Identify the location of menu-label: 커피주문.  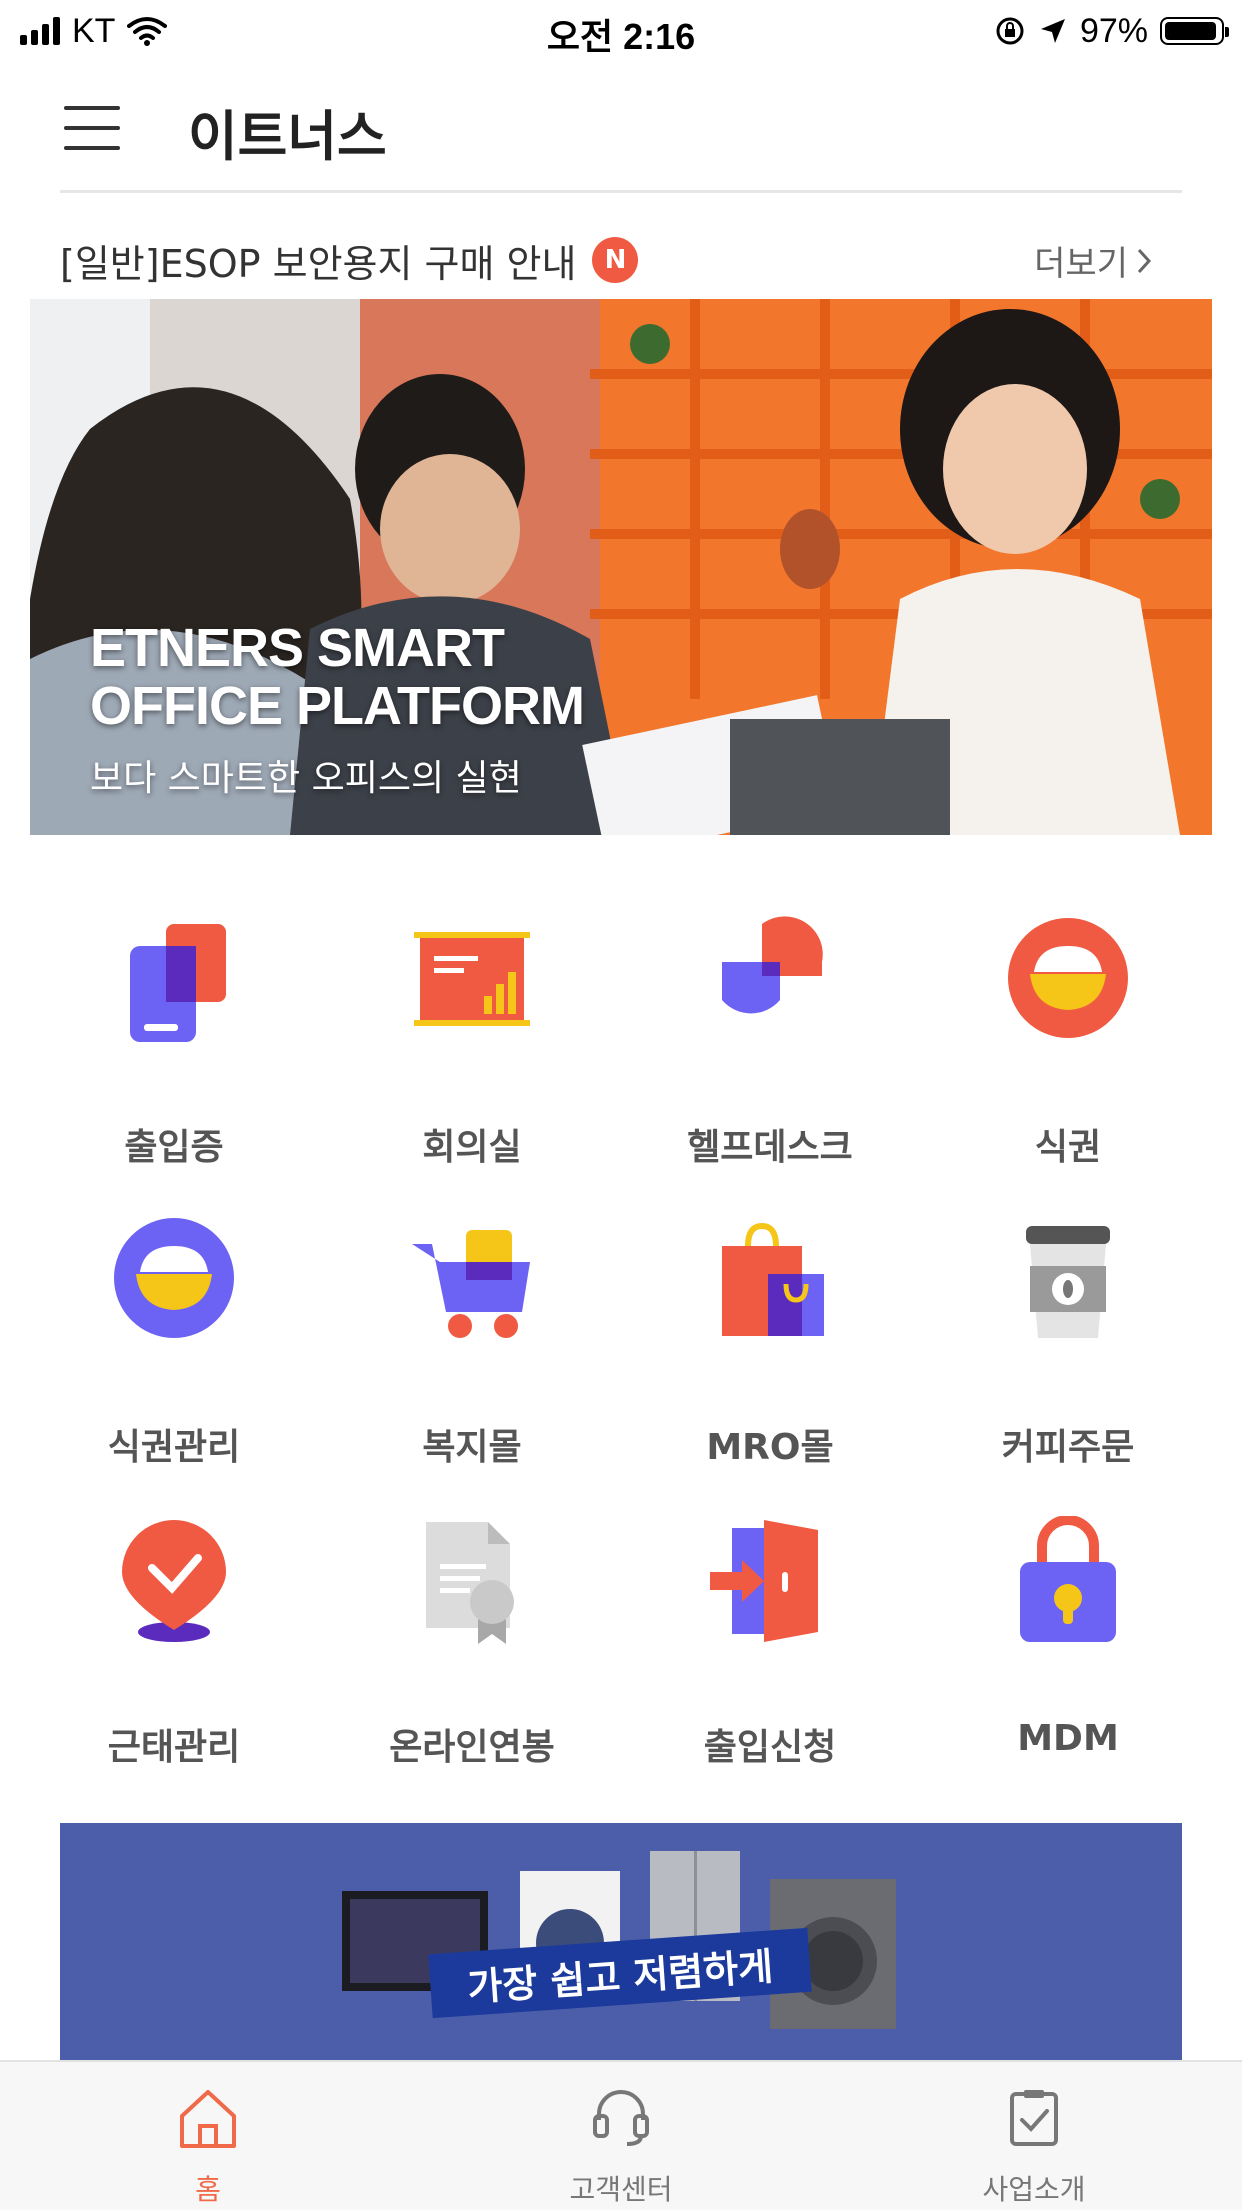
(1068, 1447).